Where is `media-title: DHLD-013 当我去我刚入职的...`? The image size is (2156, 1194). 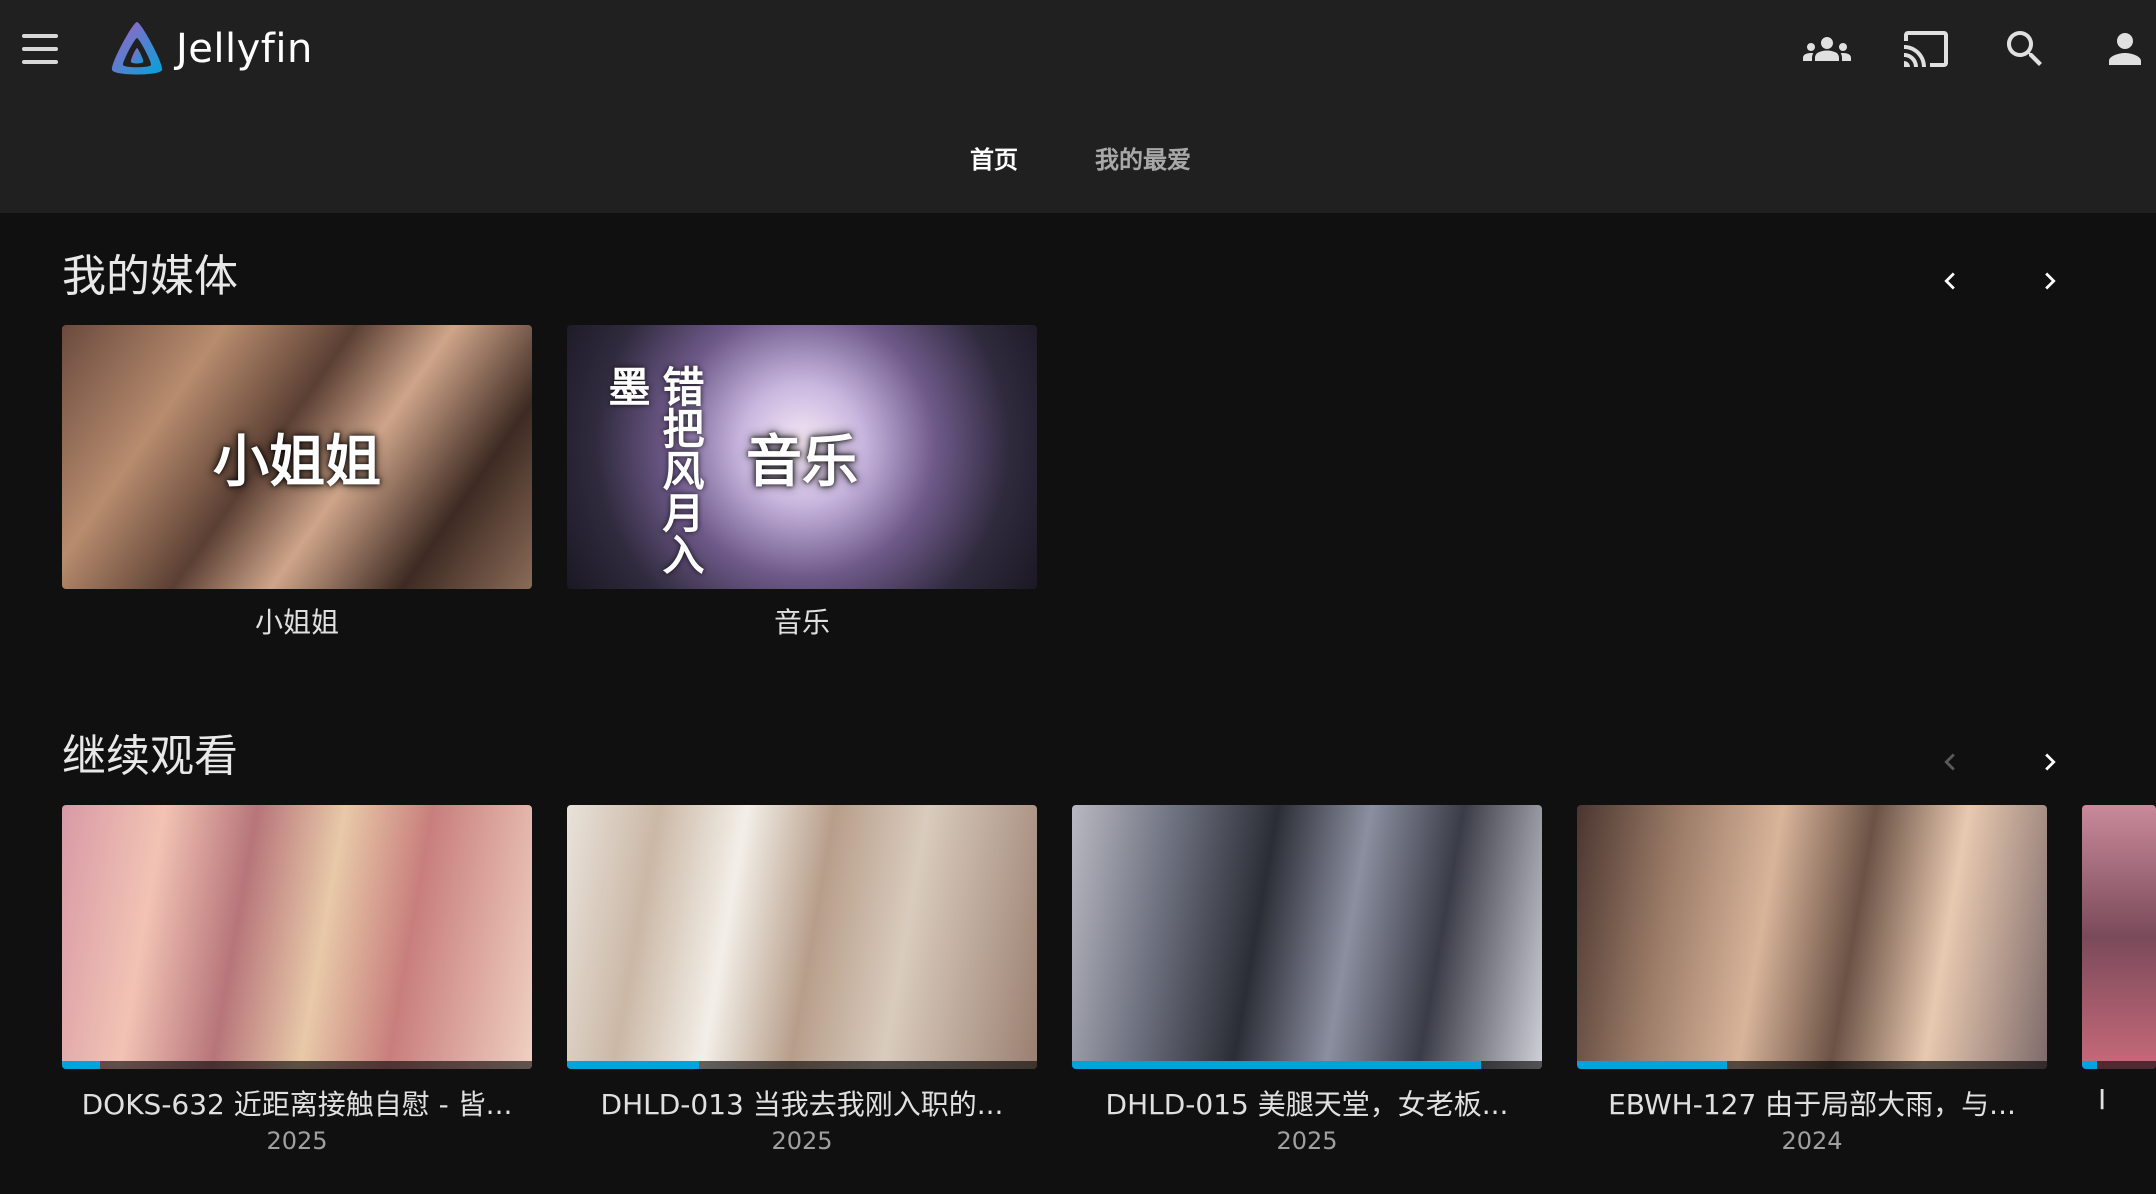 media-title: DHLD-013 当我去我刚入职的... is located at coordinates (802, 1103).